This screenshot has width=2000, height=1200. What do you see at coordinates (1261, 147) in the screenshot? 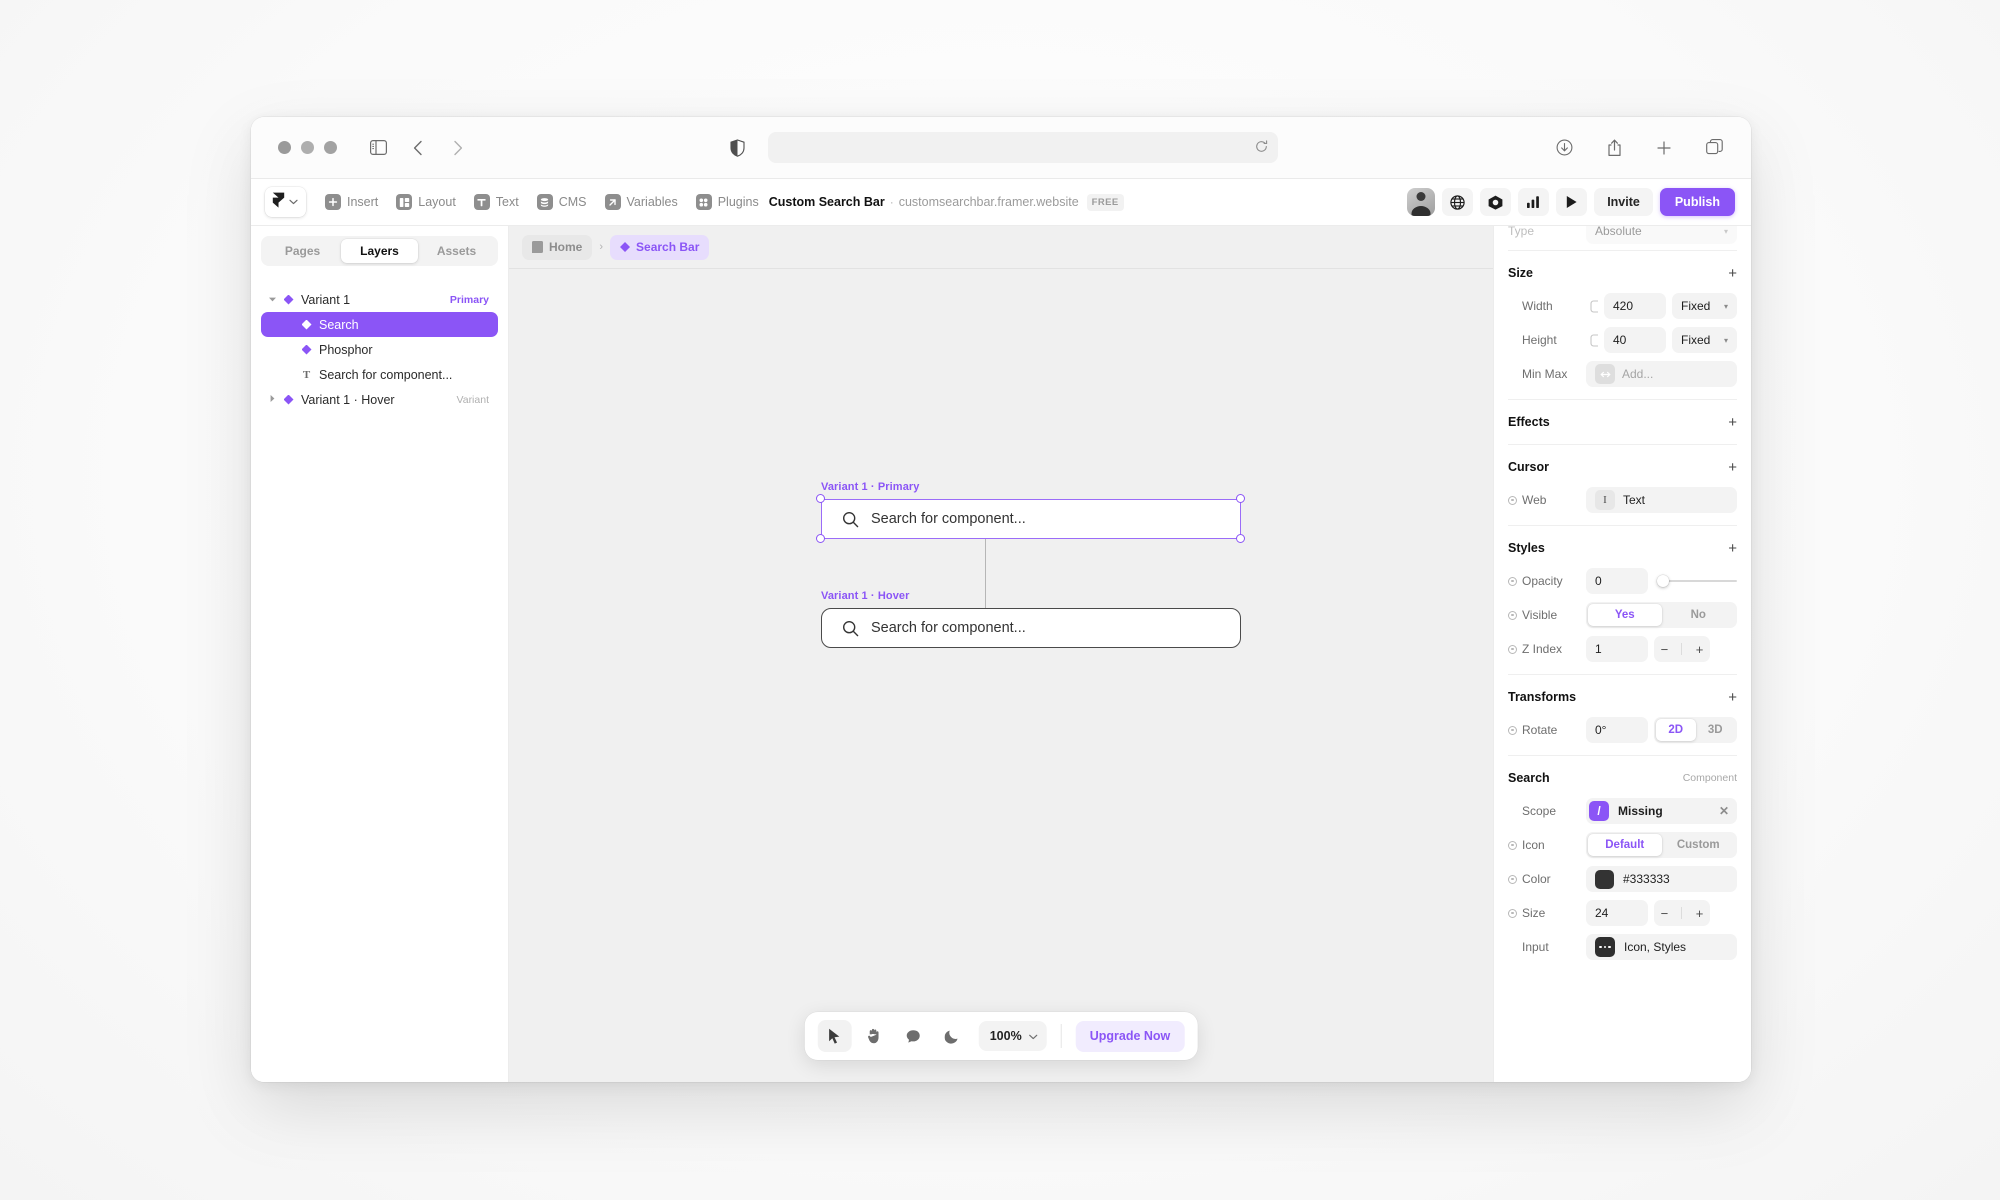
I see `reload-icon` at bounding box center [1261, 147].